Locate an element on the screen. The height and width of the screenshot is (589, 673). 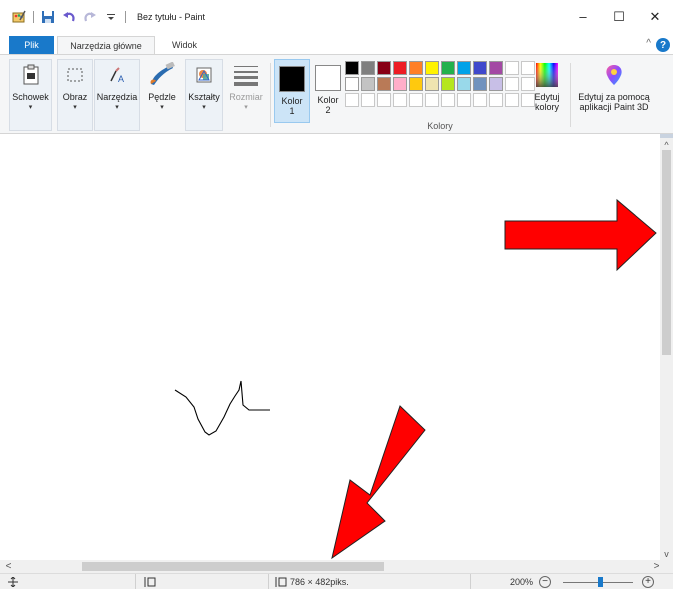
color1-button: Kolor 1 is located at coordinates (292, 91).